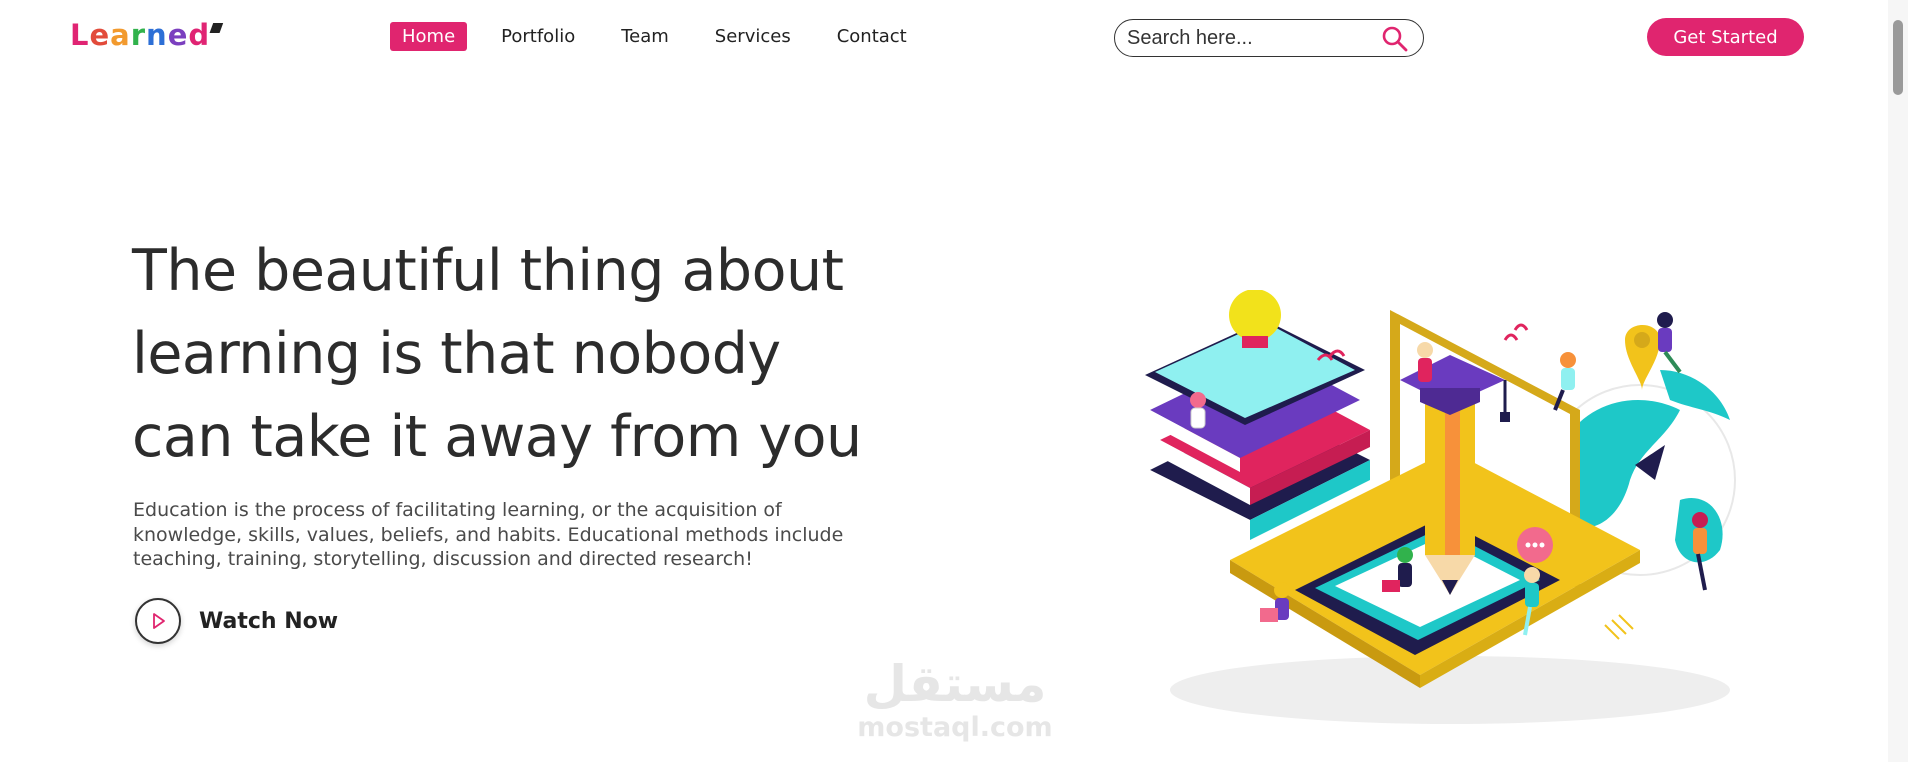 The image size is (1908, 762). I want to click on headline-line: The beautiful thing about, so click(488, 271).